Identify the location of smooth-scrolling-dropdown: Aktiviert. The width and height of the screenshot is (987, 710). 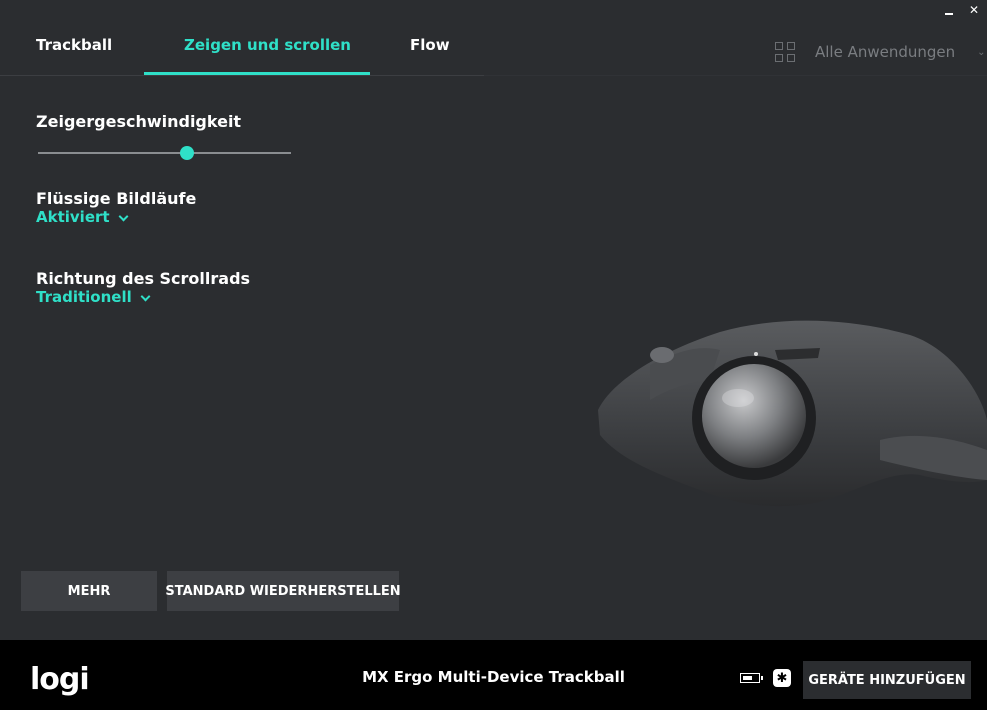
(82, 217).